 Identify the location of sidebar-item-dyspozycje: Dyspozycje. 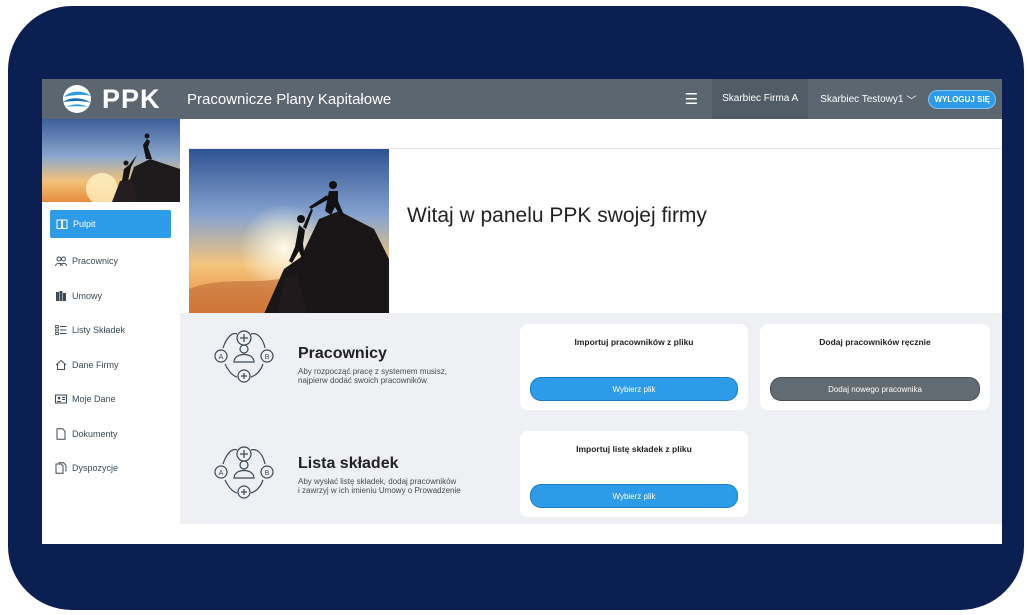
(111, 468).